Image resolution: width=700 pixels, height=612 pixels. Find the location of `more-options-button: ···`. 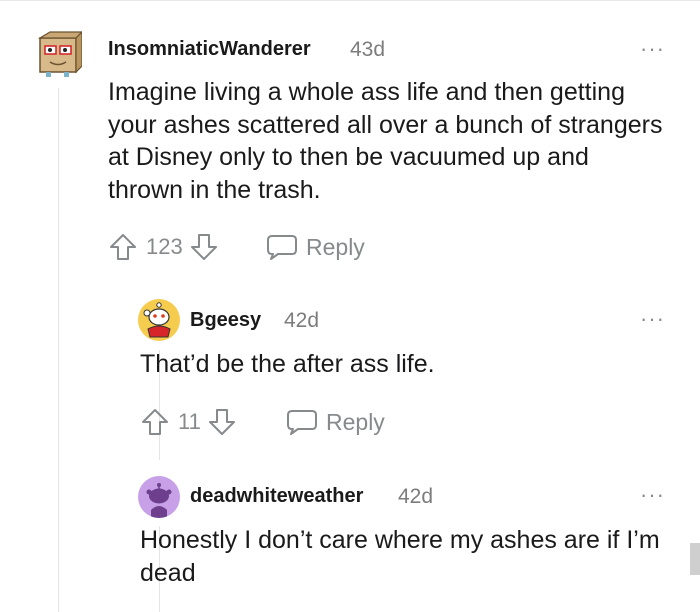

more-options-button: ··· is located at coordinates (652, 495).